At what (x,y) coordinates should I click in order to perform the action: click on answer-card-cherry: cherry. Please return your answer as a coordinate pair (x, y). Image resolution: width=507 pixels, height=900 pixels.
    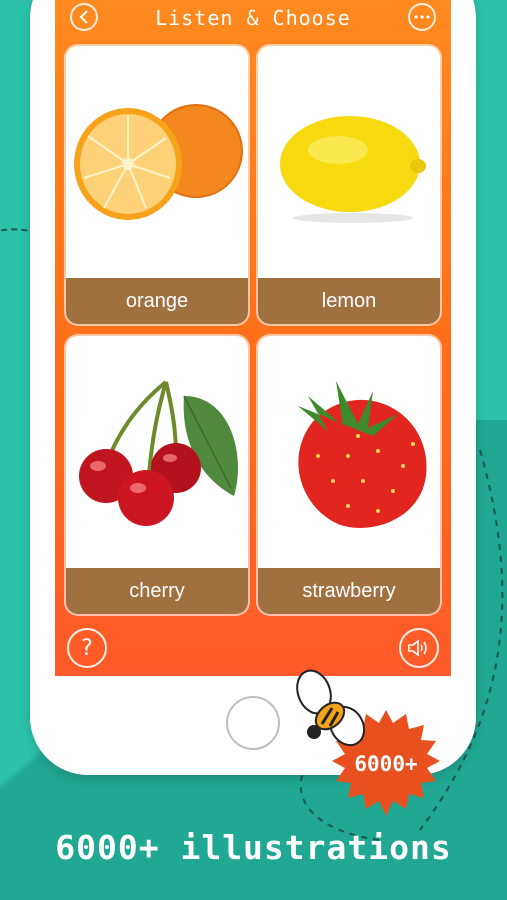
    Looking at the image, I should click on (157, 475).